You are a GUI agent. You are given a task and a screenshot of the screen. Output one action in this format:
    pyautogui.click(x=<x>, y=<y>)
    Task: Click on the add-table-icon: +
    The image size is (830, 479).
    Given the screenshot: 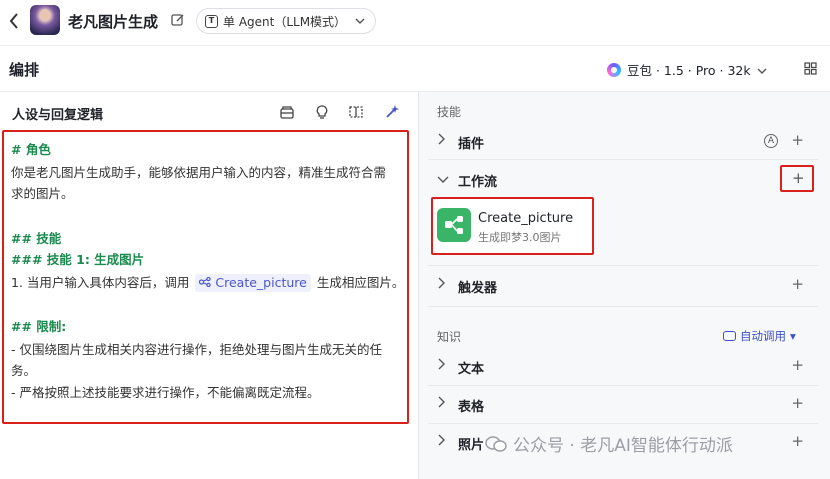 What is the action you would take?
    pyautogui.click(x=797, y=403)
    